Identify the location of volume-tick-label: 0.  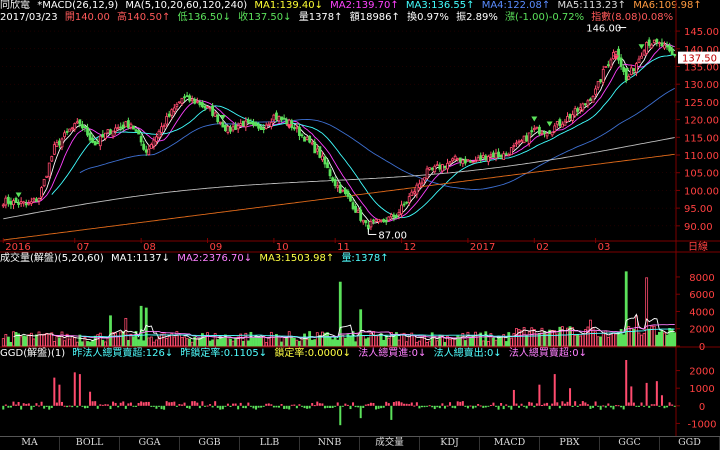
(702, 347).